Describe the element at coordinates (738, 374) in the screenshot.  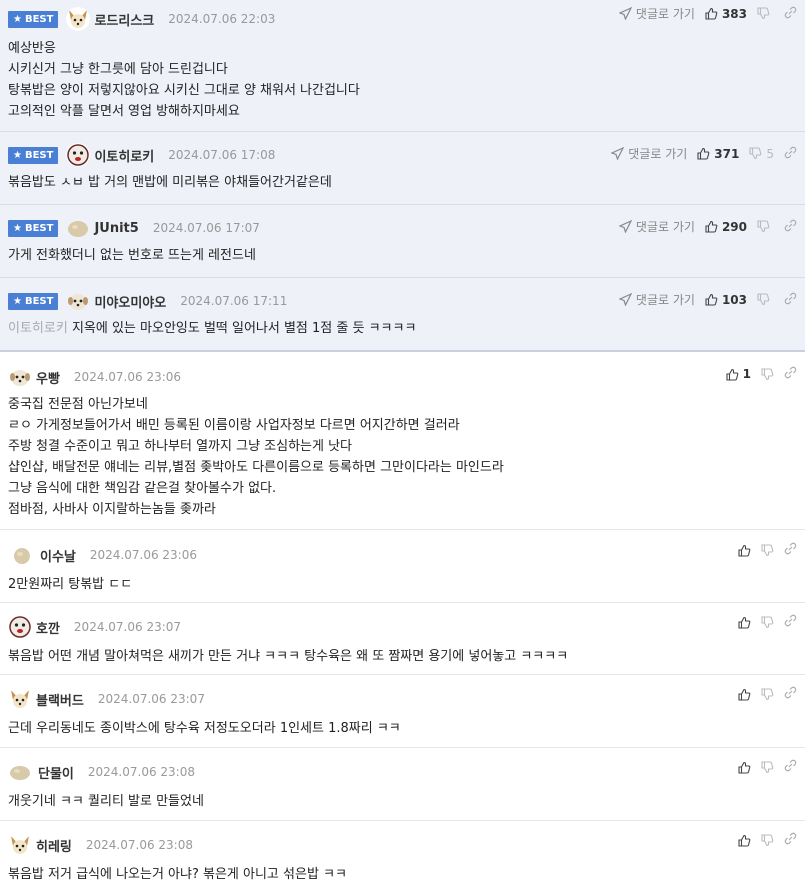
I see `like-button: 1` at that location.